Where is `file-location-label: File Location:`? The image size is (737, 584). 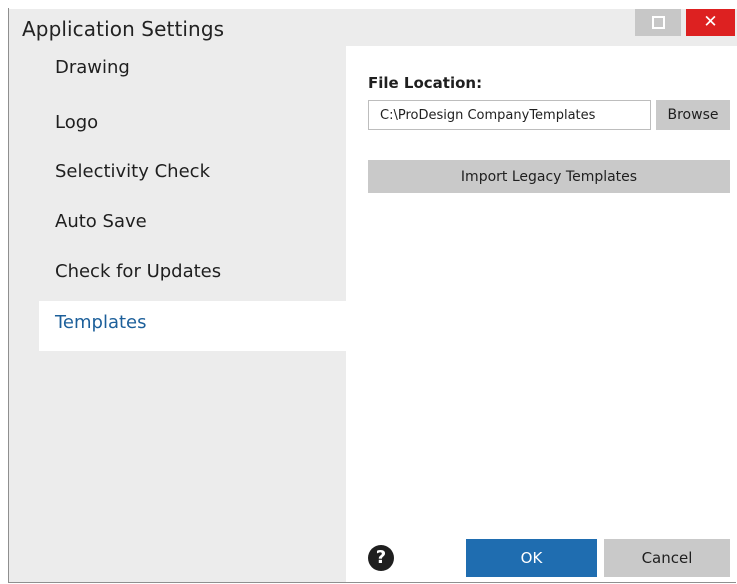
file-location-label: File Location: is located at coordinates (425, 83).